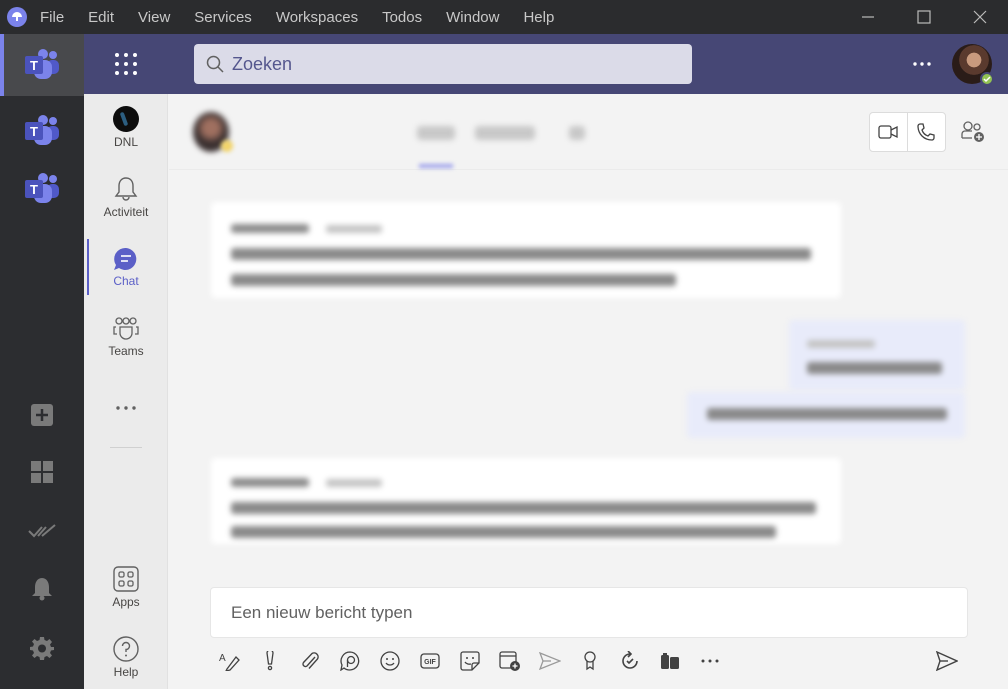  Describe the element at coordinates (402, 17) in the screenshot. I see `menu-todos: Todos` at that location.